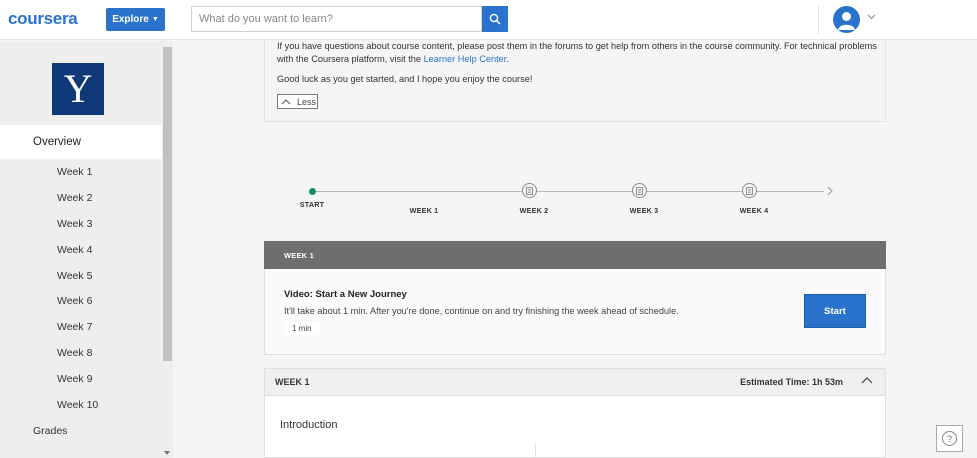  Describe the element at coordinates (308, 425) in the screenshot. I see `section-introduction: Introduction` at that location.